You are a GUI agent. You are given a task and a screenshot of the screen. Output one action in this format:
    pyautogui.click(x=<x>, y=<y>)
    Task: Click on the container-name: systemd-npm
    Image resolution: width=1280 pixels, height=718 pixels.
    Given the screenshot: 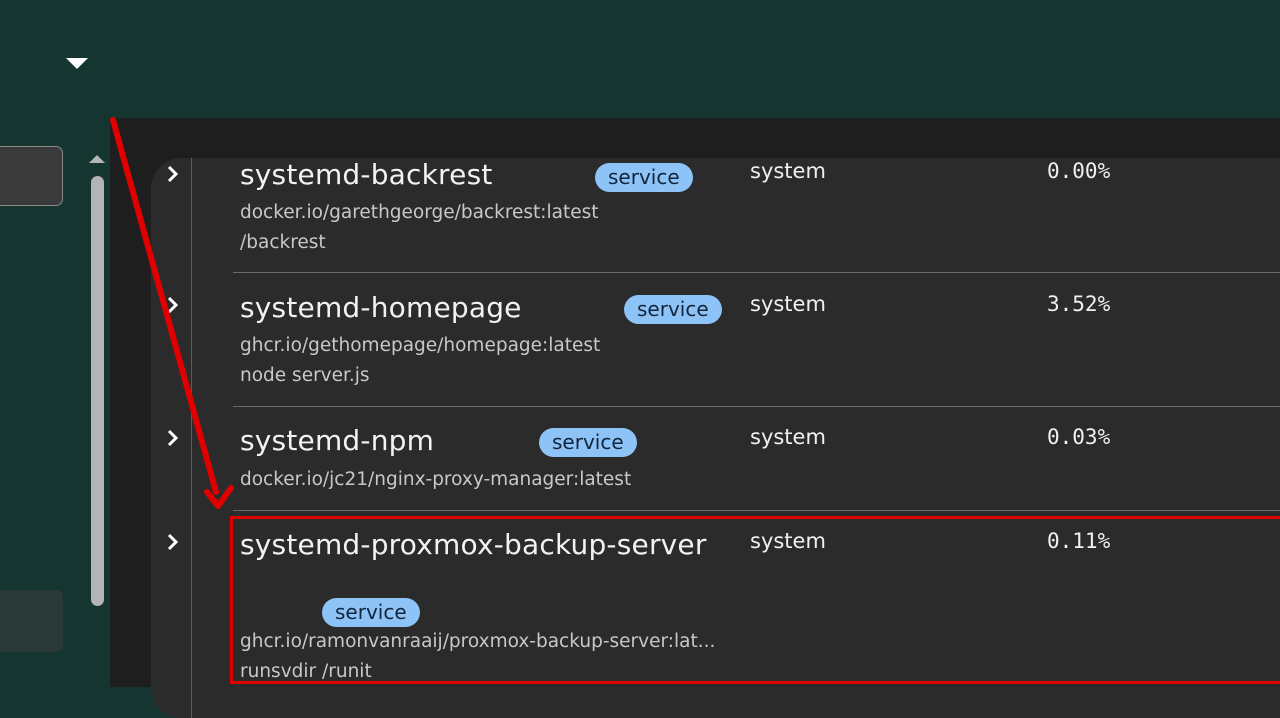 What is the action you would take?
    pyautogui.click(x=337, y=440)
    